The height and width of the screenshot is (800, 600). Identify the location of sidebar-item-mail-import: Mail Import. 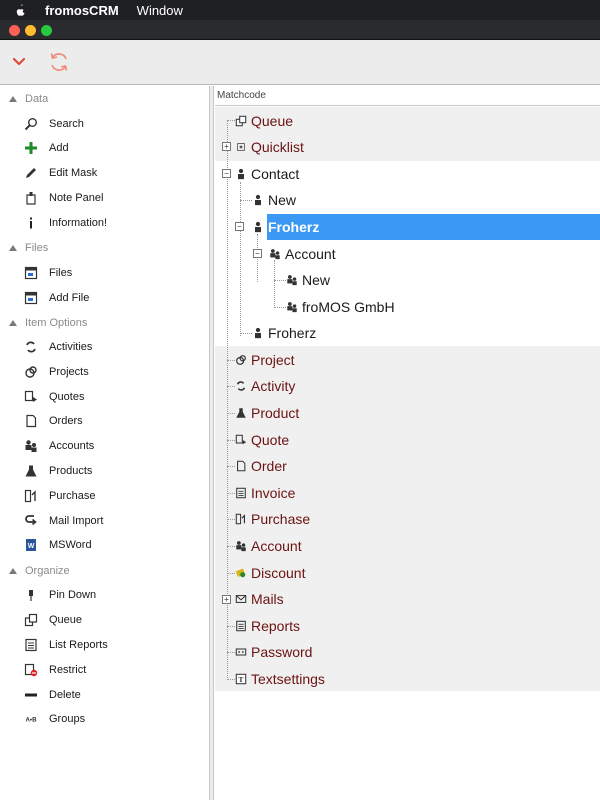
(105, 521).